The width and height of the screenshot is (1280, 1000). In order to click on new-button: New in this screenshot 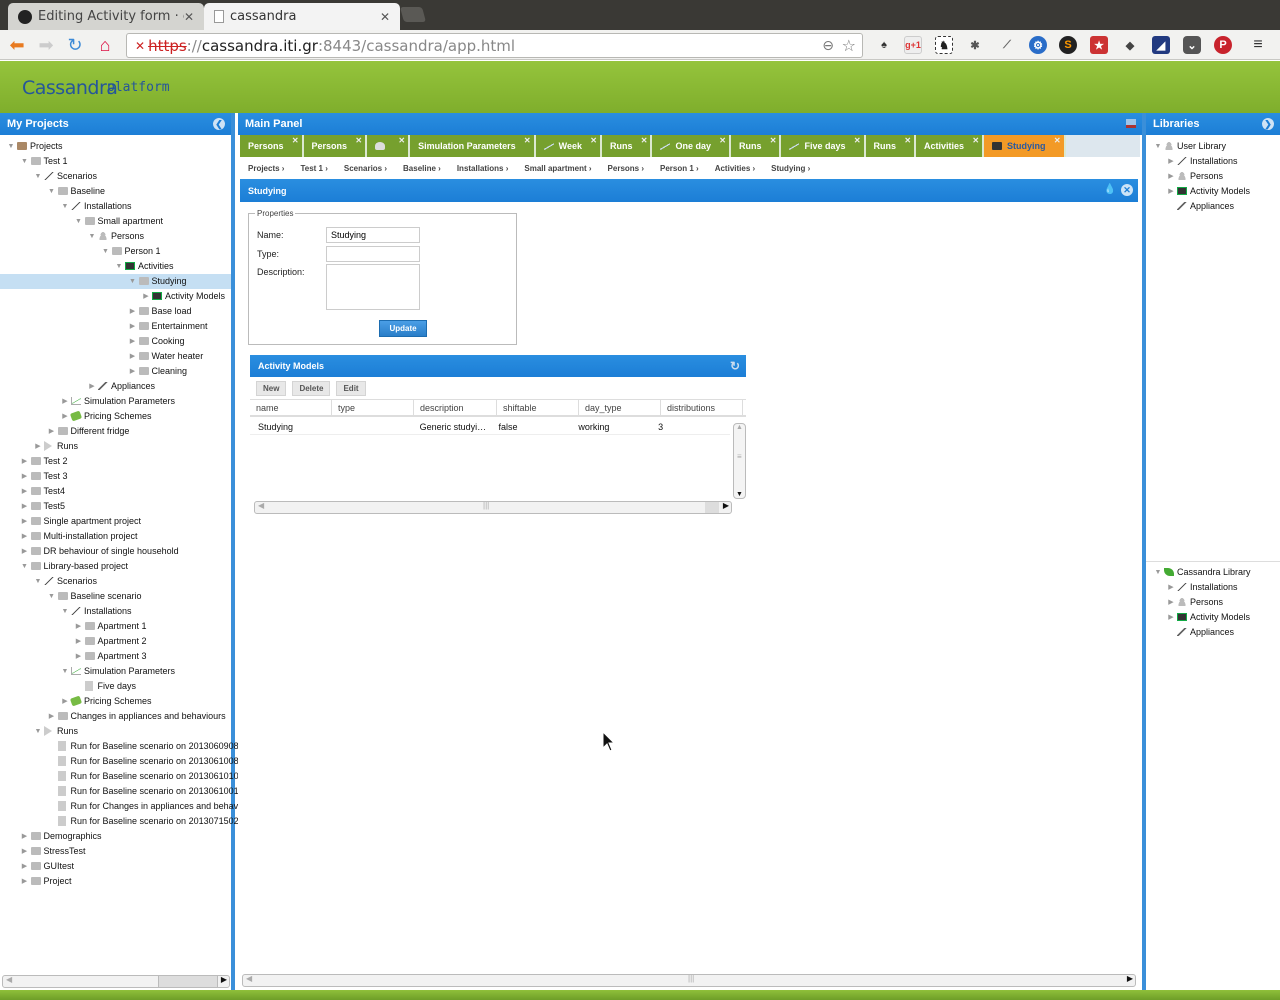, I will do `click(271, 388)`.